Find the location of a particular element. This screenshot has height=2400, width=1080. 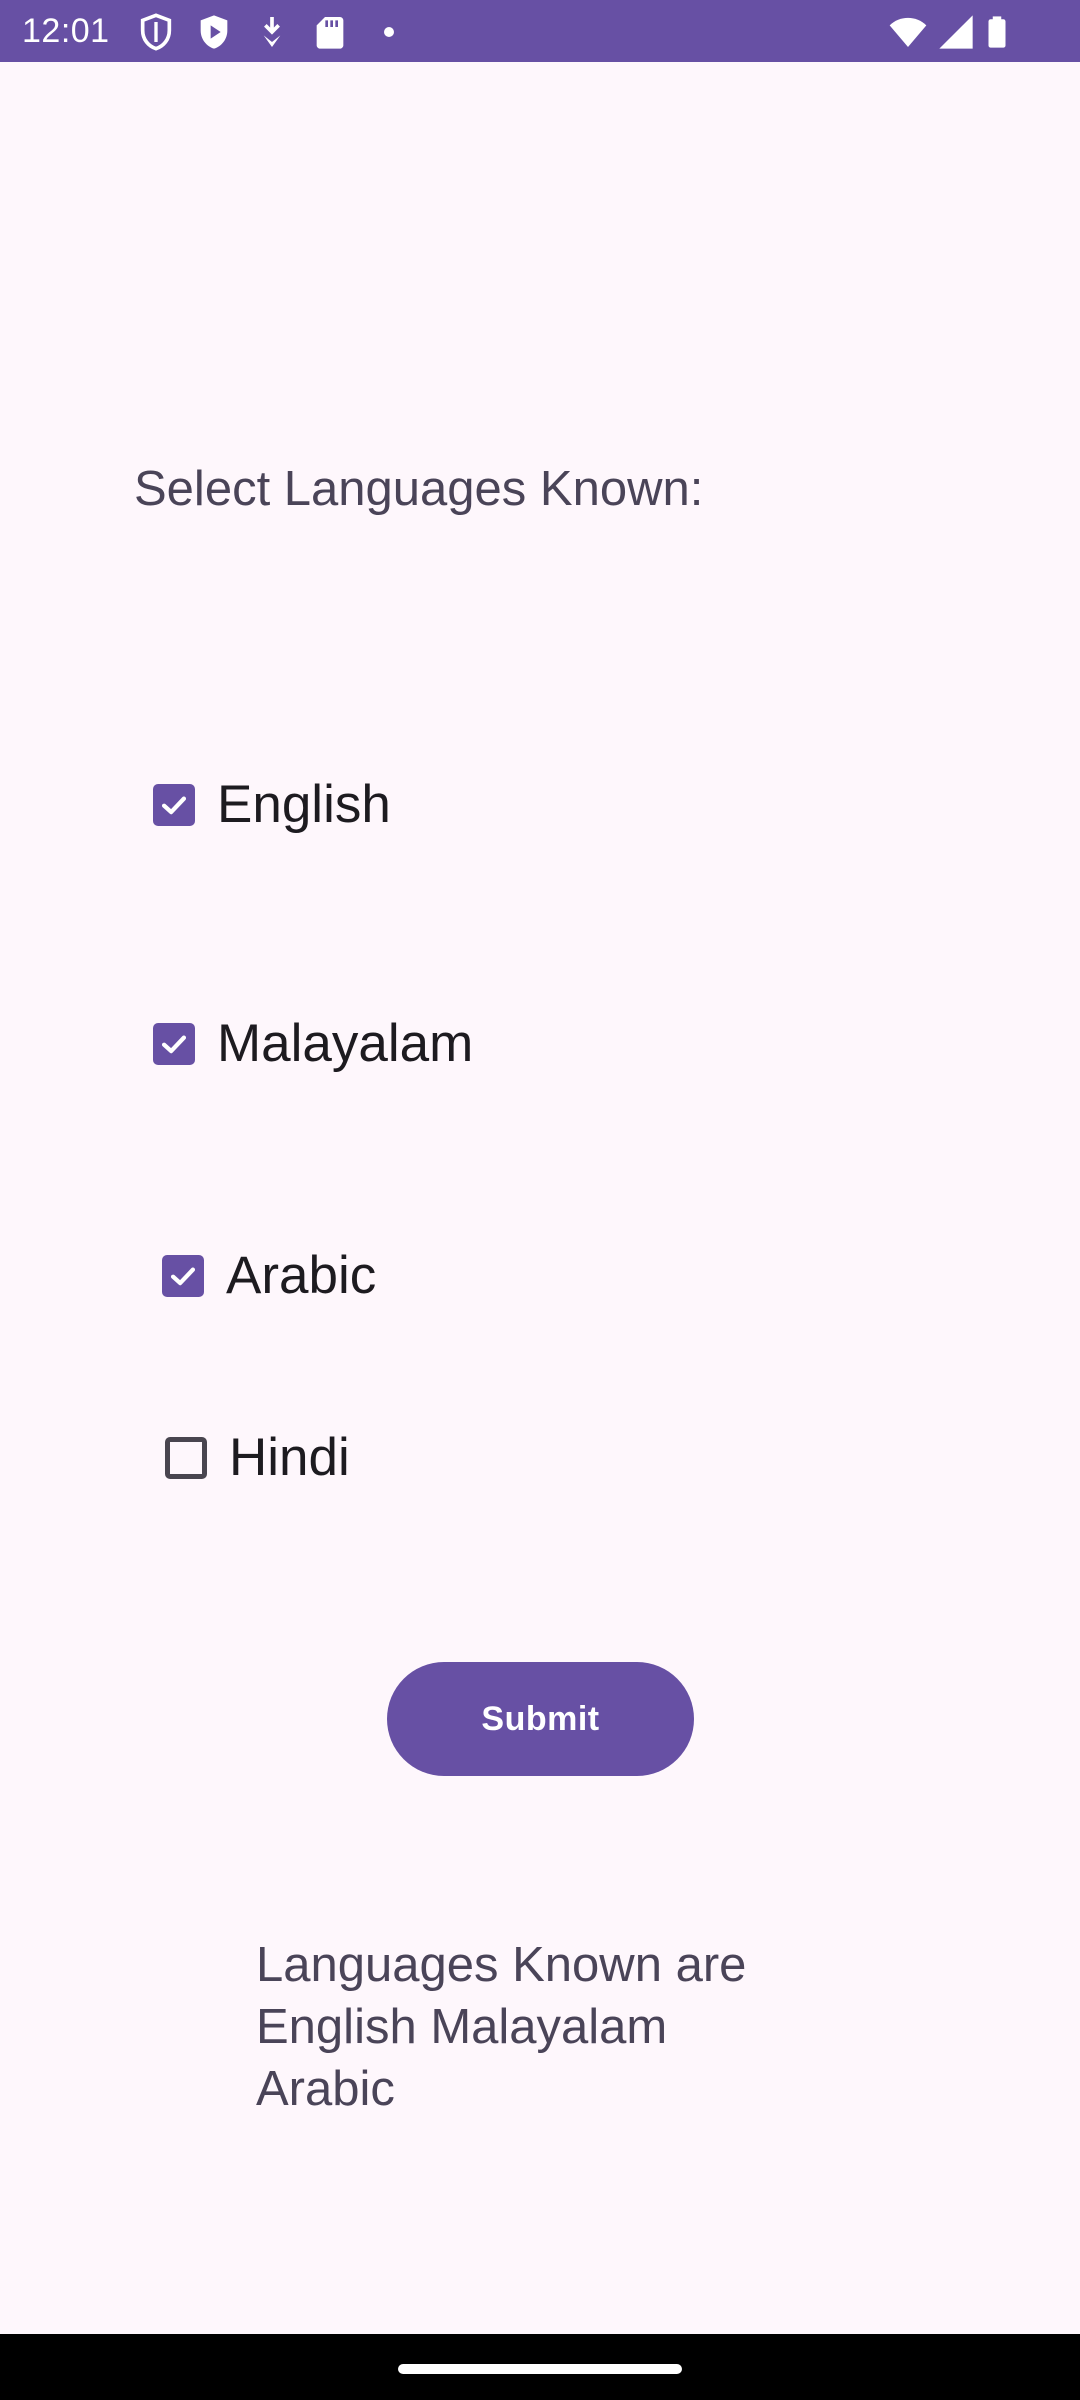

wifi-icon is located at coordinates (908, 32).